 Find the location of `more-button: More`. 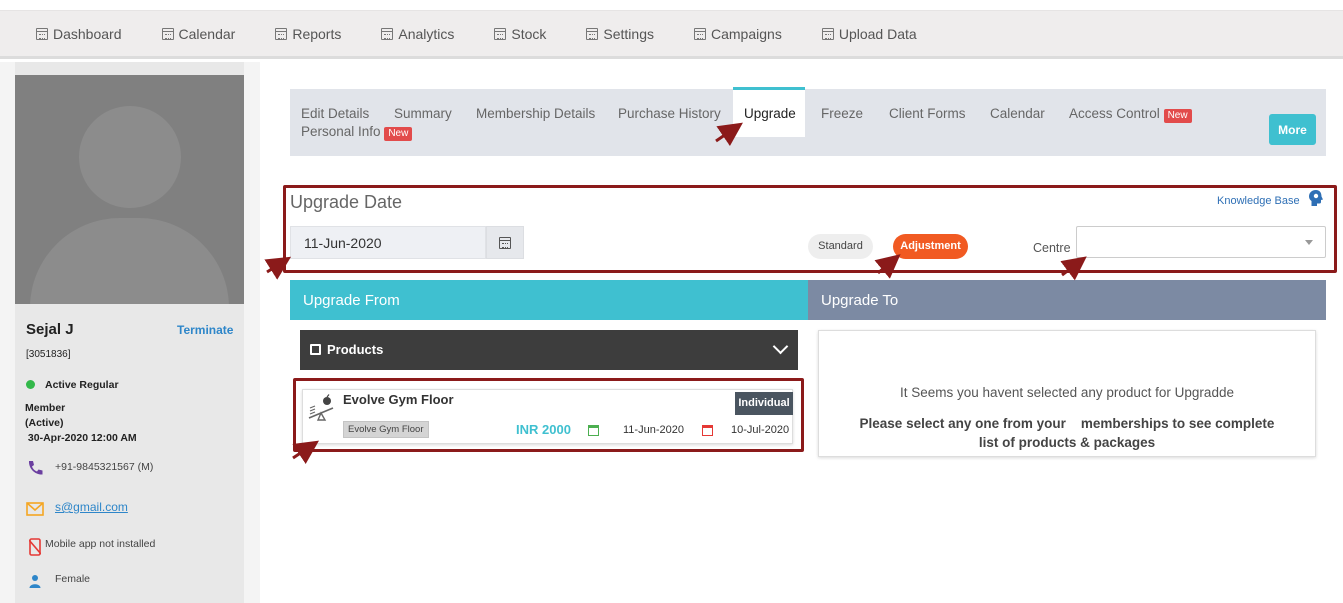

more-button: More is located at coordinates (1292, 129).